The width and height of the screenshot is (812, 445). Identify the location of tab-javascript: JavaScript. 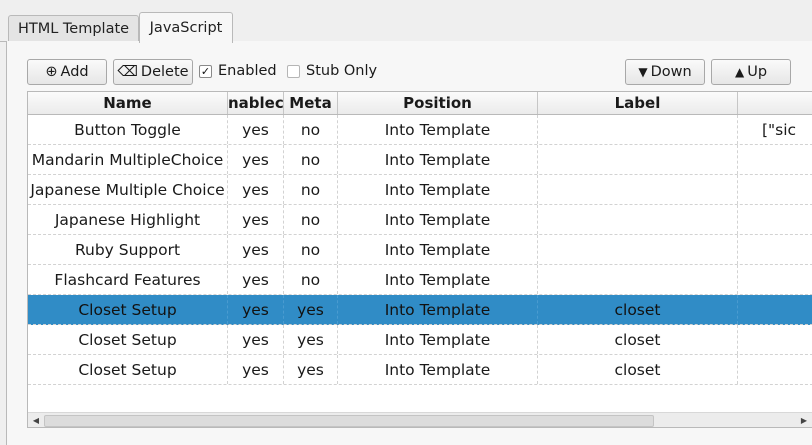
(186, 27).